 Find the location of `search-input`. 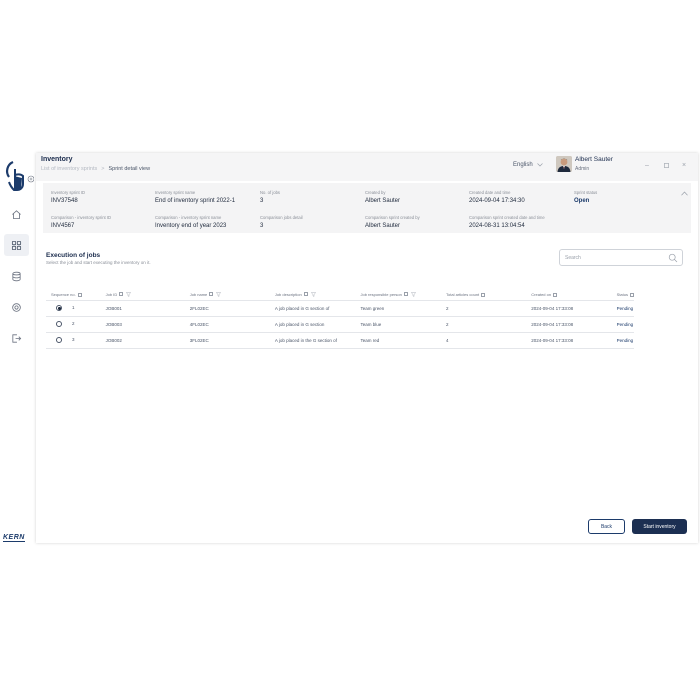

search-input is located at coordinates (615, 258).